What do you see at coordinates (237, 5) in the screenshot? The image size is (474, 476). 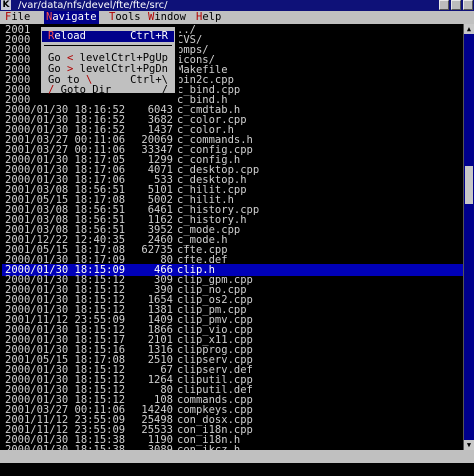 I see `title-bar: K /var/data/nfs/devel/fte/fte/src/` at bounding box center [237, 5].